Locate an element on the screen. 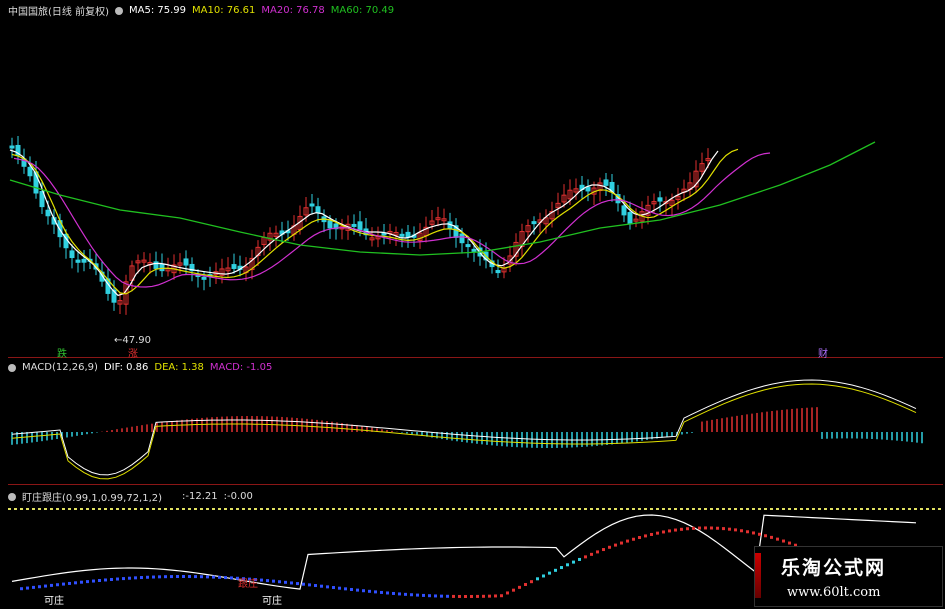  kezhuang-label-1: 可庄 is located at coordinates (54, 601).